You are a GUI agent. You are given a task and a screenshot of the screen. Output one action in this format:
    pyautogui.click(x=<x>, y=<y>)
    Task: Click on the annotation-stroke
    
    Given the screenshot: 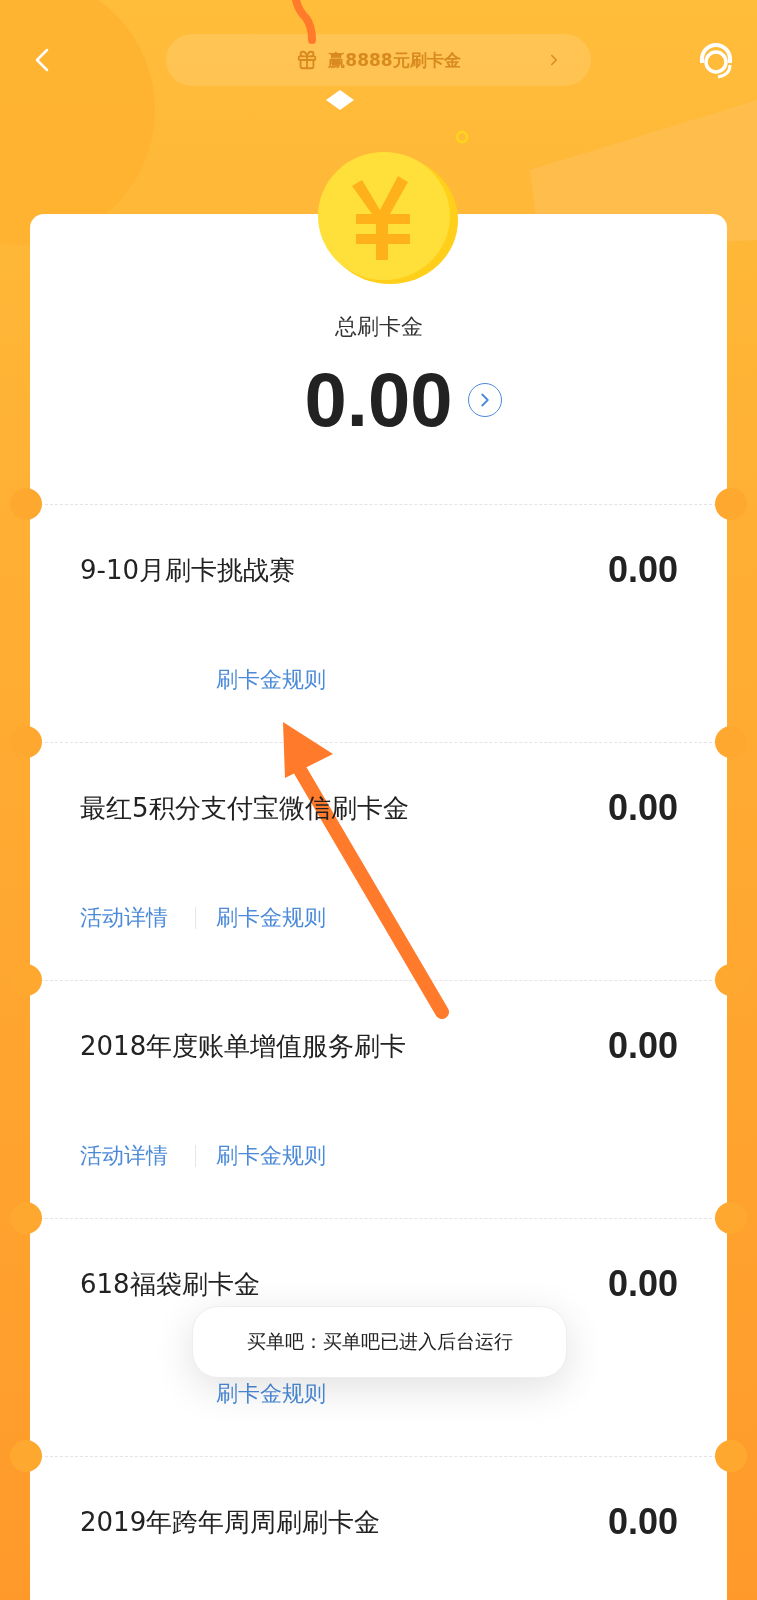 What is the action you would take?
    pyautogui.click(x=304, y=22)
    